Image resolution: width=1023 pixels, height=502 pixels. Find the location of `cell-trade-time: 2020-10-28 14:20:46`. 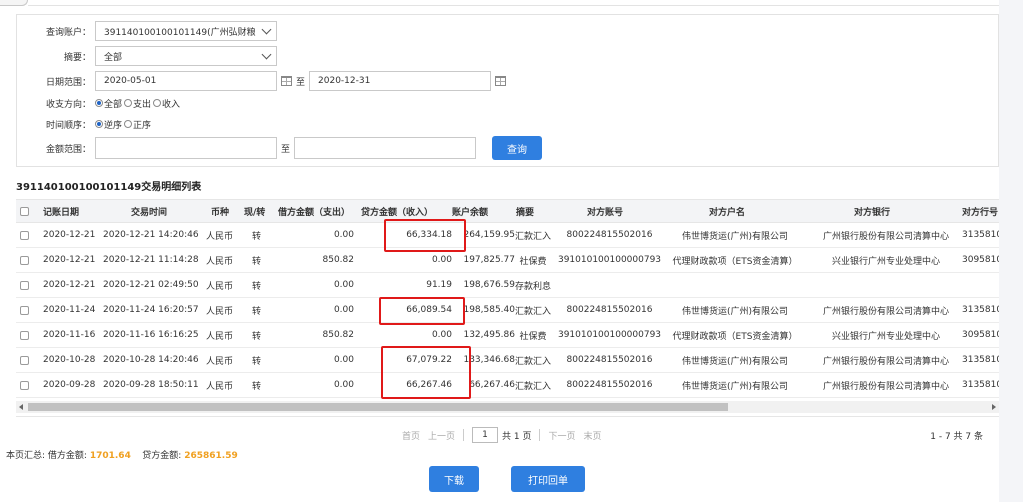

cell-trade-time: 2020-10-28 14:20:46 is located at coordinates (151, 360).